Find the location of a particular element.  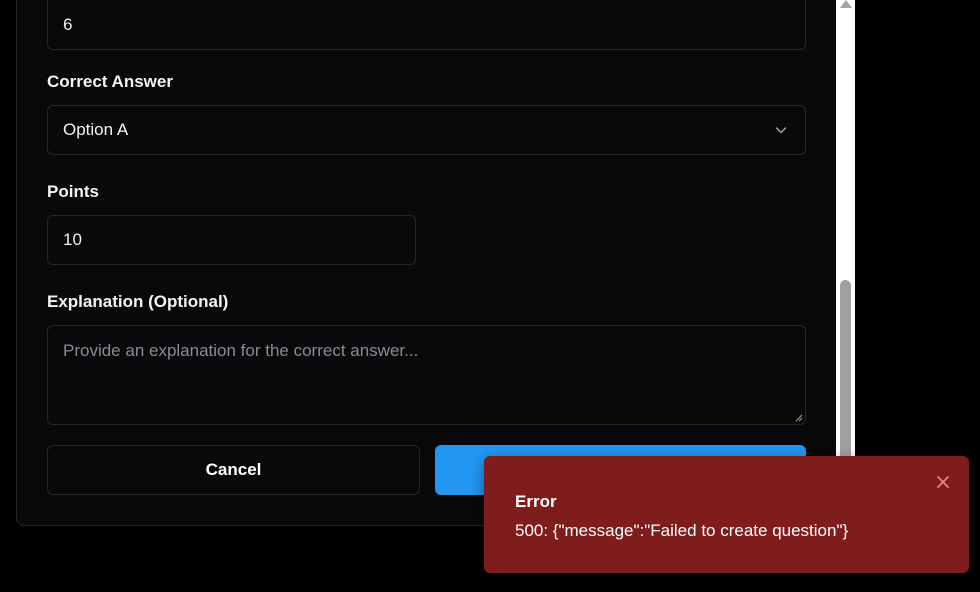

cancel-button-label: Cancel is located at coordinates (233, 469).